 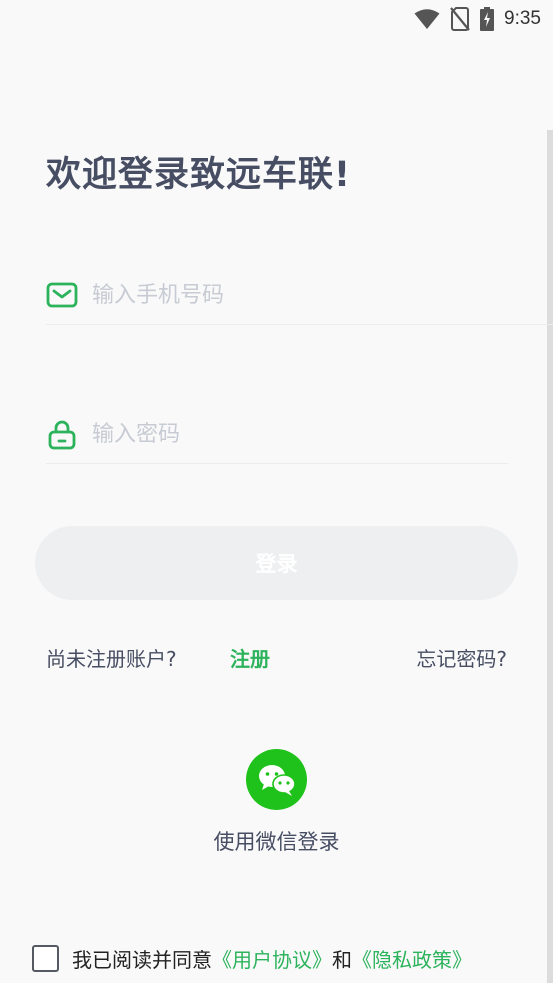 What do you see at coordinates (111, 659) in the screenshot?
I see `no-account-text: 尚未注册账户?` at bounding box center [111, 659].